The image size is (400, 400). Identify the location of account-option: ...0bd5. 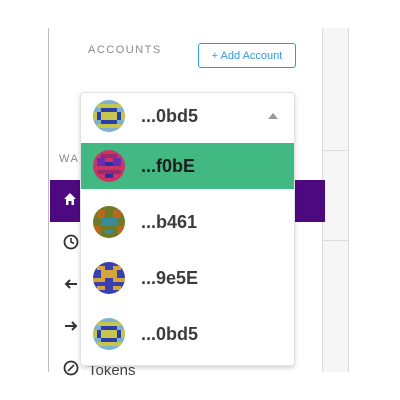
(187, 334).